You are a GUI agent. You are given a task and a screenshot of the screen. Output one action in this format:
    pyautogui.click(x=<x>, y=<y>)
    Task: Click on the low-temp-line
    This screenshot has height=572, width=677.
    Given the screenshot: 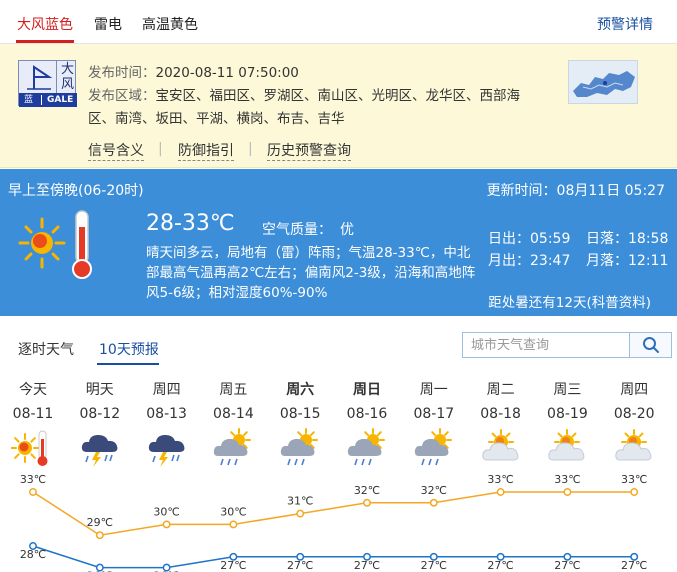 What is the action you would take?
    pyautogui.click(x=333, y=557)
    